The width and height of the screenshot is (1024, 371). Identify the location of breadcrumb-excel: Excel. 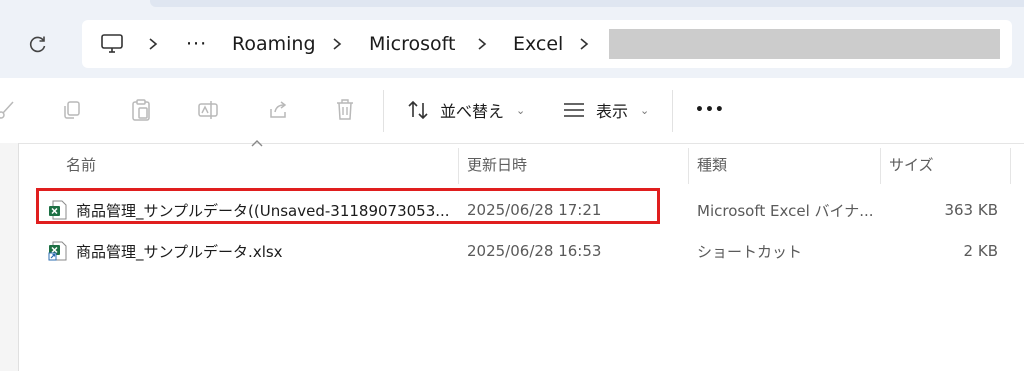
(538, 44).